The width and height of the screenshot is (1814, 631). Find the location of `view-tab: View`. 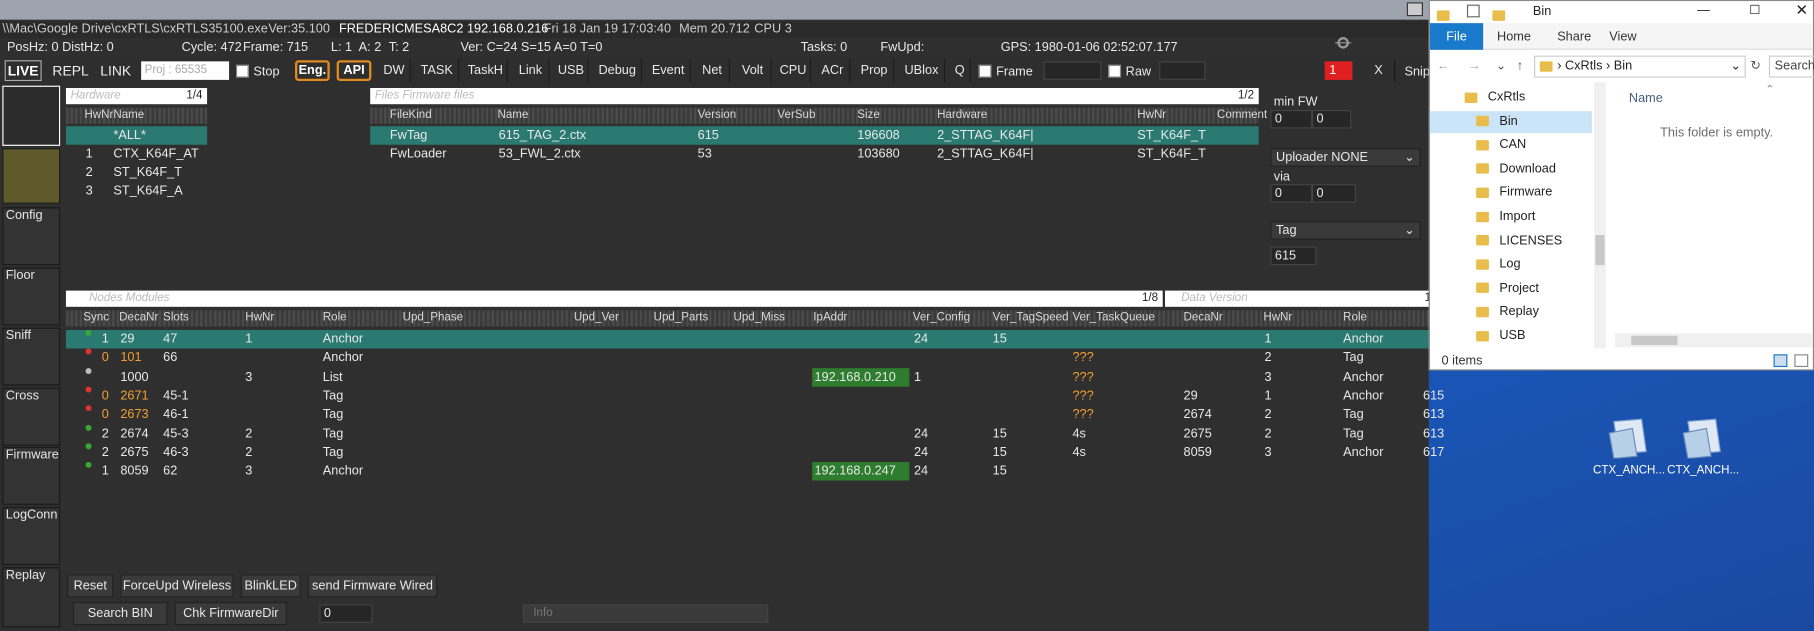

view-tab: View is located at coordinates (1622, 37).